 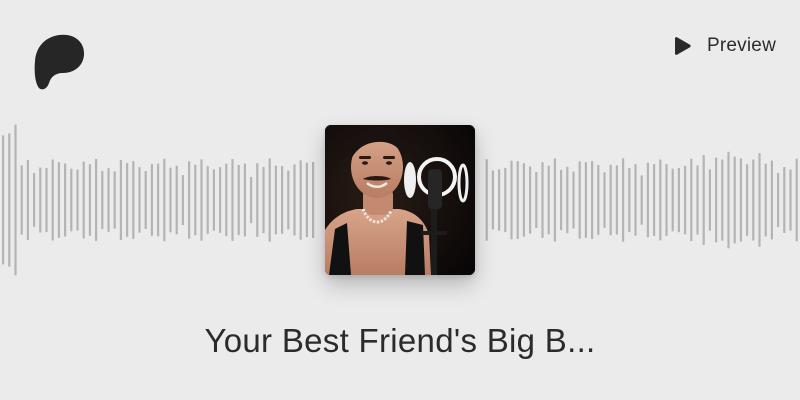 I want to click on podcast-cover-art, so click(x=400, y=200).